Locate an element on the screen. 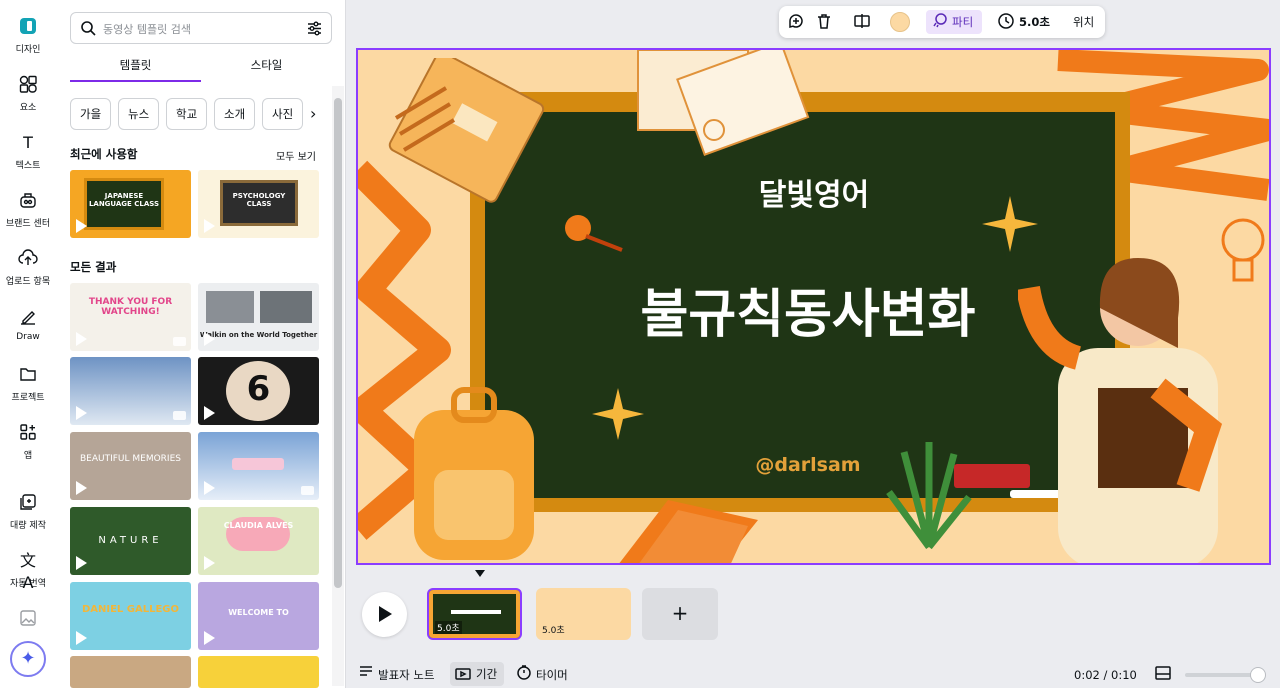  template-thumb: BEAUTIFUL MEMORIES is located at coordinates (130, 466).